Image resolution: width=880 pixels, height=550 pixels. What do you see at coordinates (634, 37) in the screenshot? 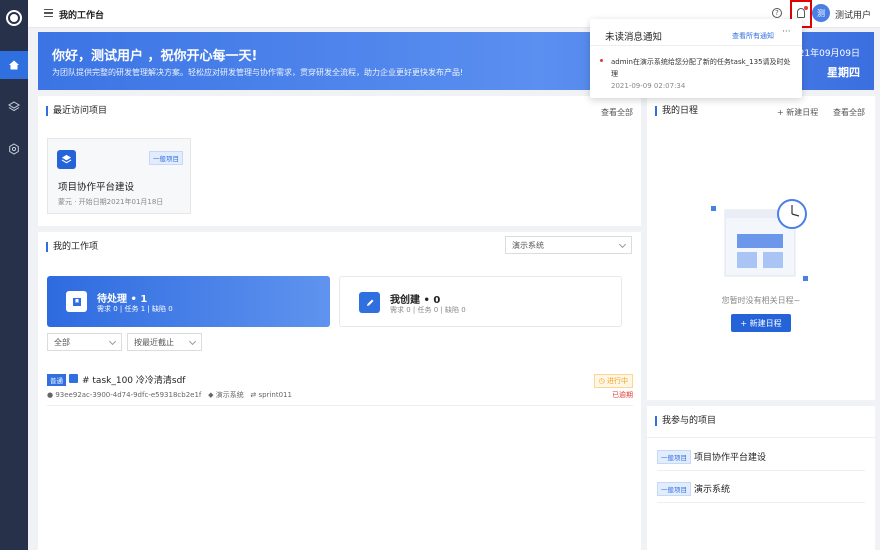
I see `notification-title: 未读消息通知` at bounding box center [634, 37].